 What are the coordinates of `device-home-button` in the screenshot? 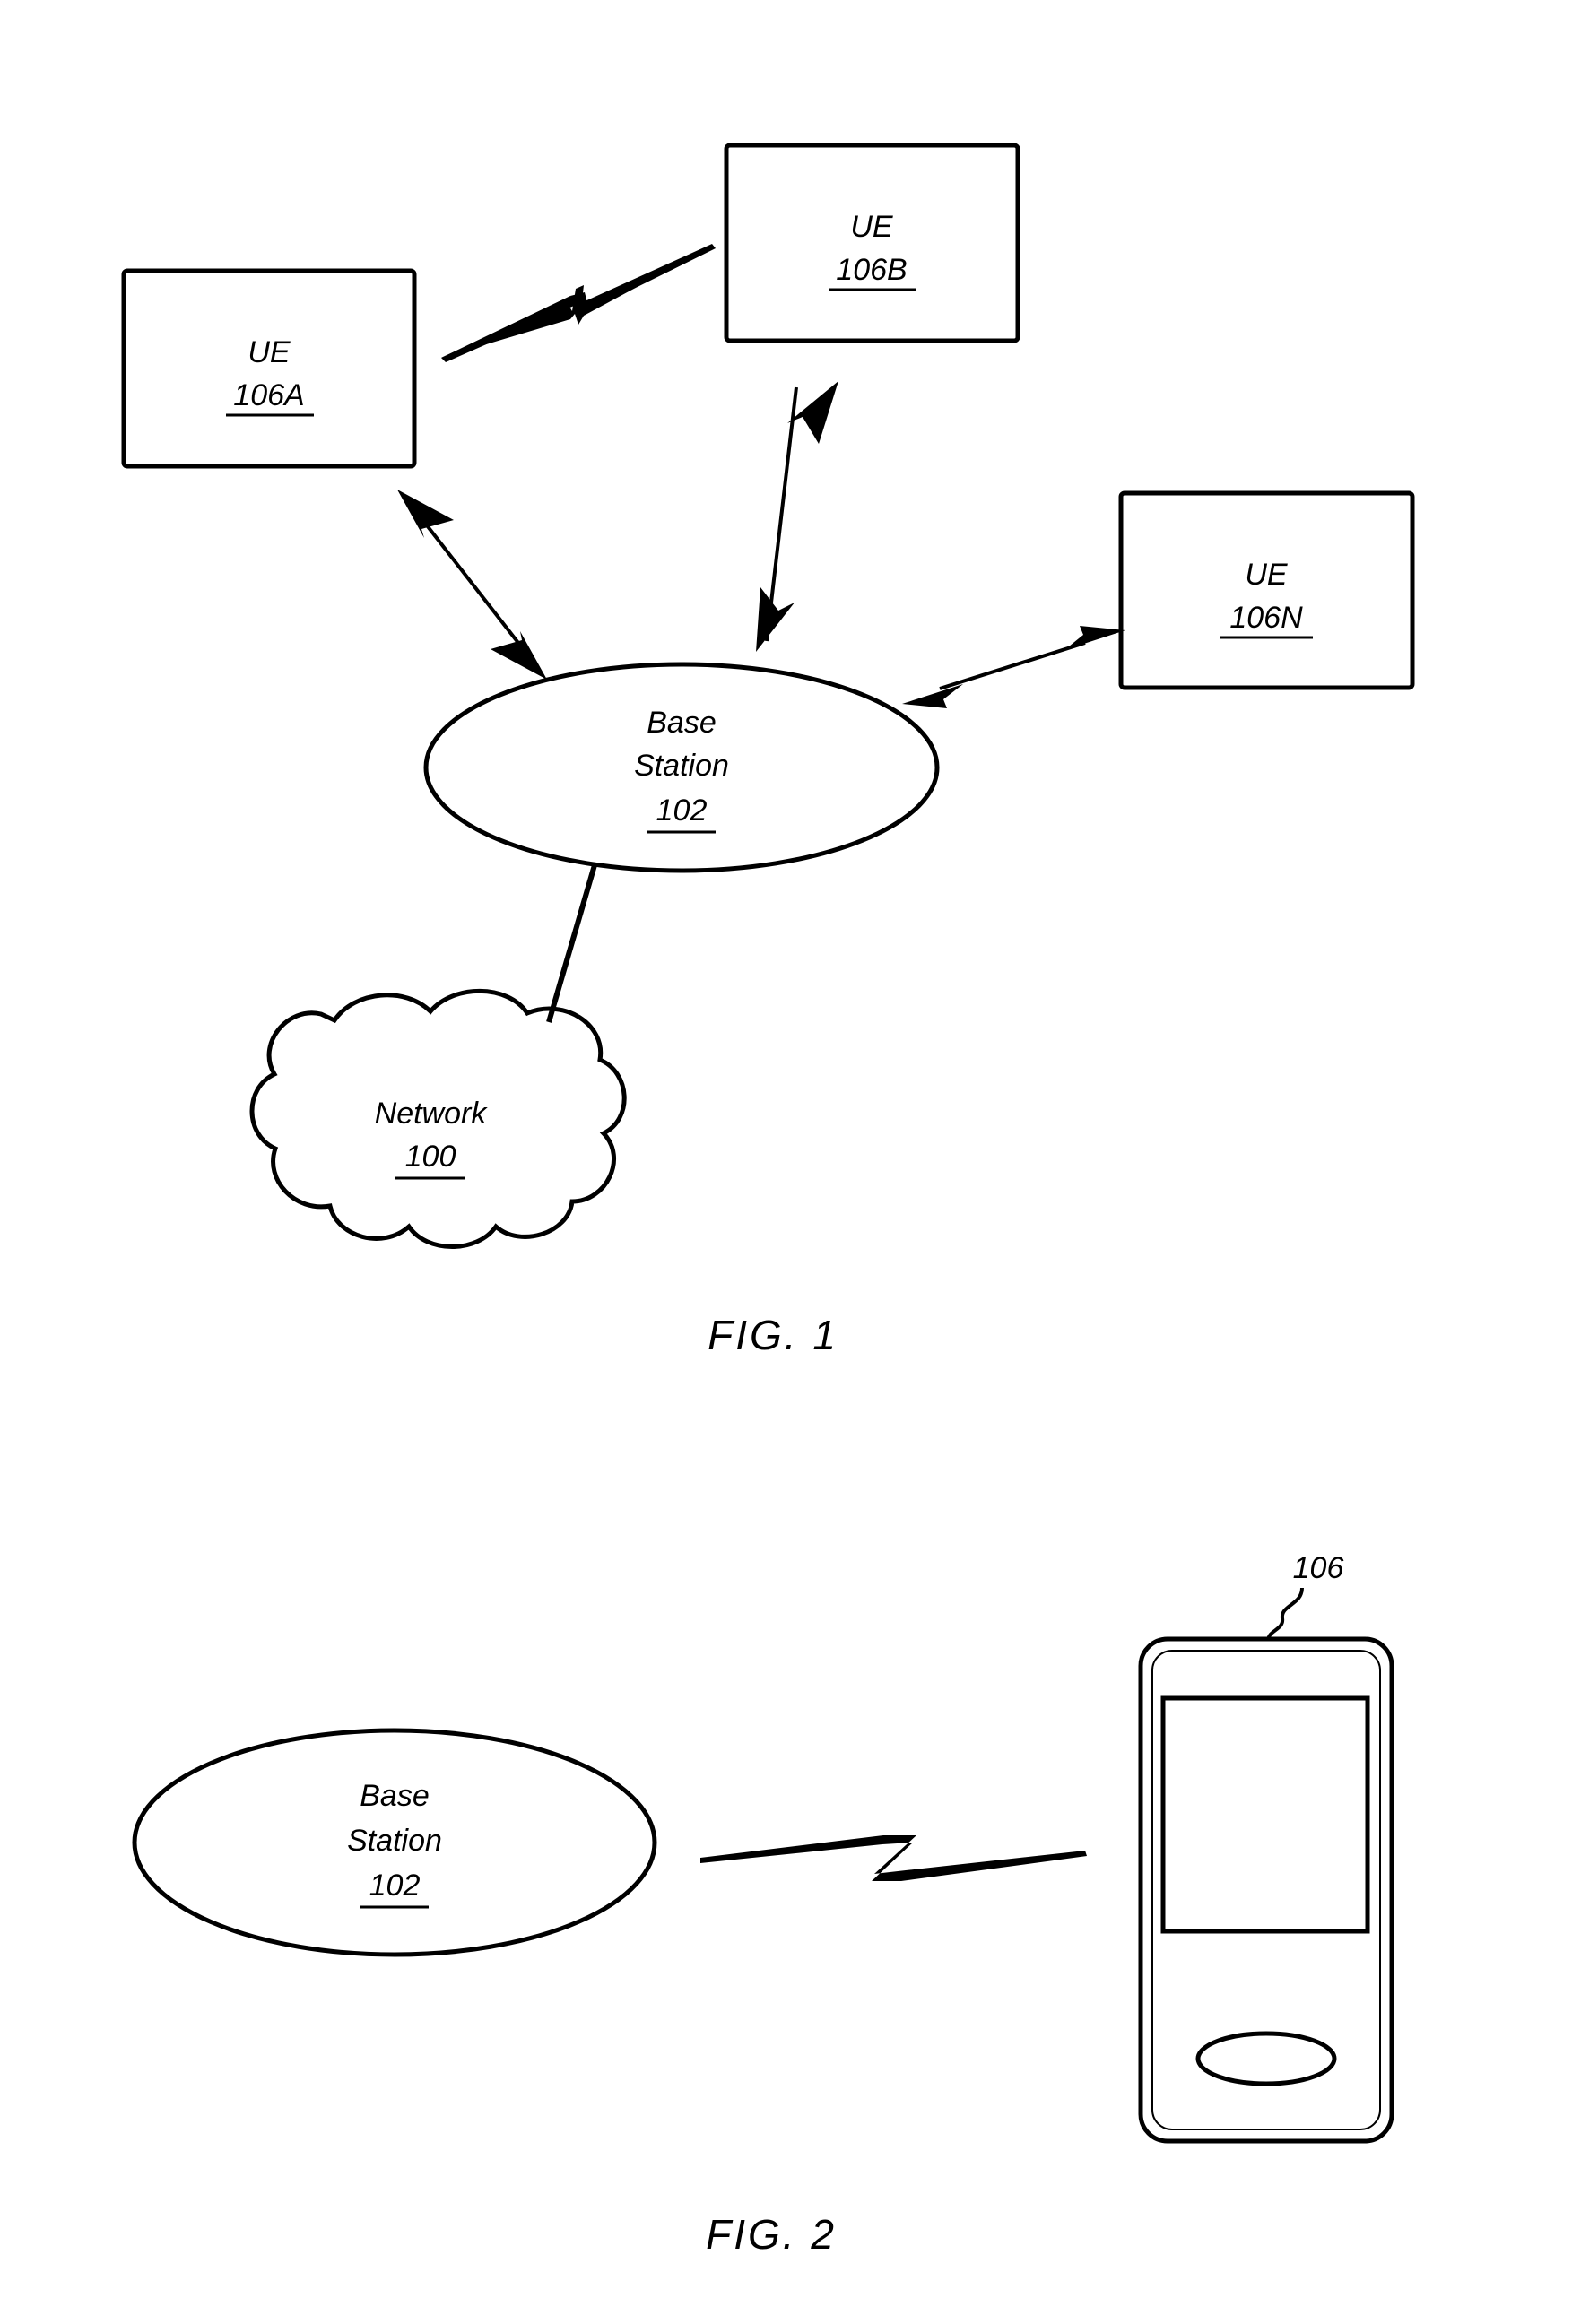 It's located at (1266, 2058).